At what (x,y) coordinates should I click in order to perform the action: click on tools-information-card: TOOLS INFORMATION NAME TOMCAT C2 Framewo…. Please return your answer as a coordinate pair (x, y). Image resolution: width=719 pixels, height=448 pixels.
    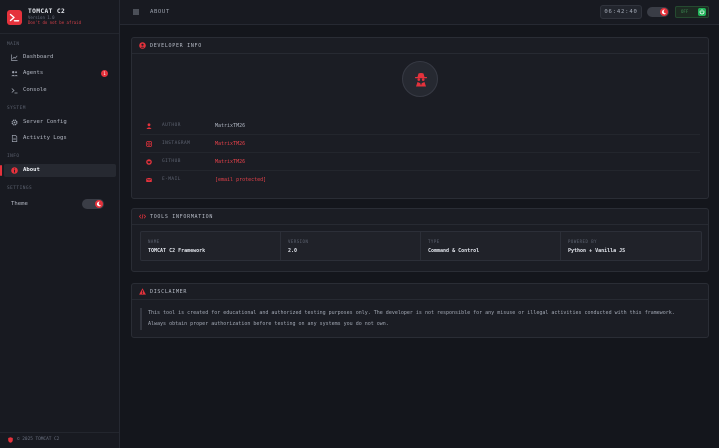
    Looking at the image, I should click on (420, 240).